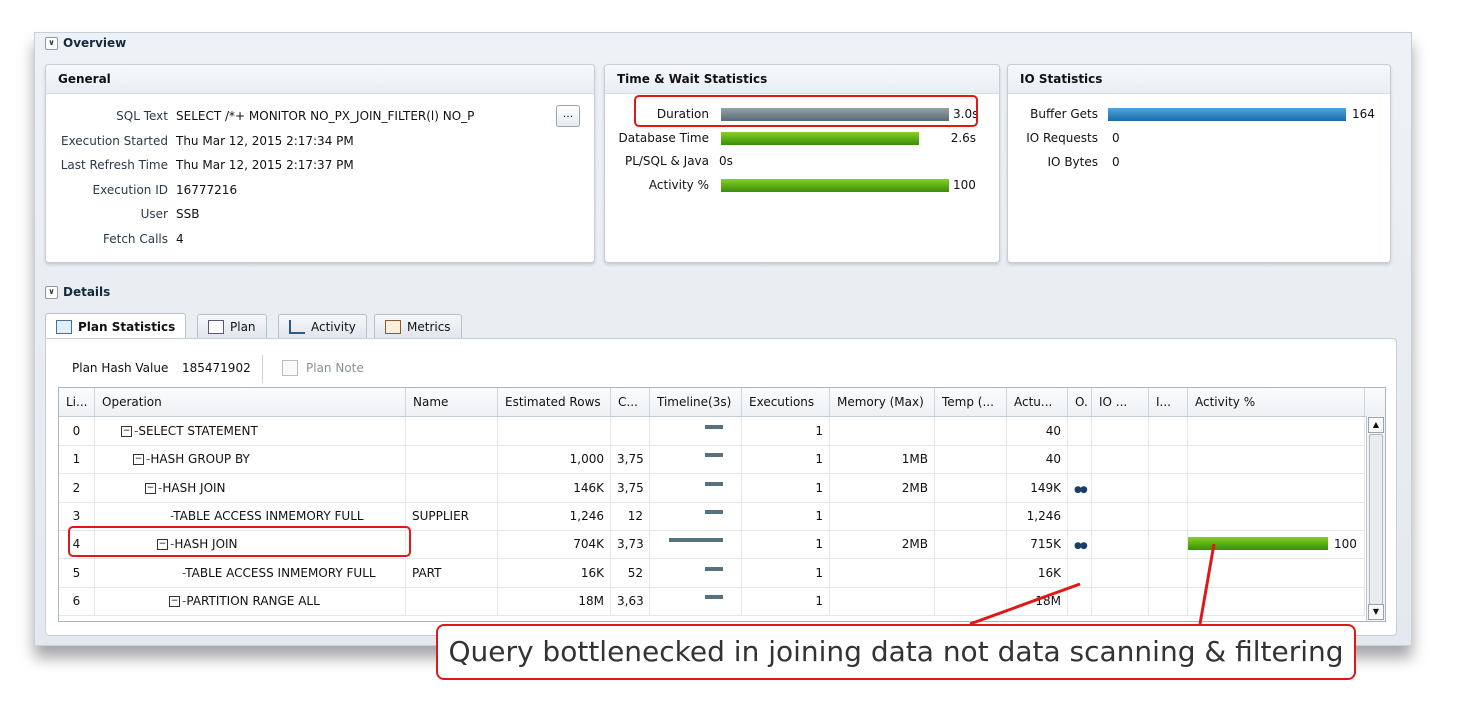 The image size is (1476, 712). Describe the element at coordinates (452, 515) in the screenshot. I see `table-cell: SUPPLIER` at that location.